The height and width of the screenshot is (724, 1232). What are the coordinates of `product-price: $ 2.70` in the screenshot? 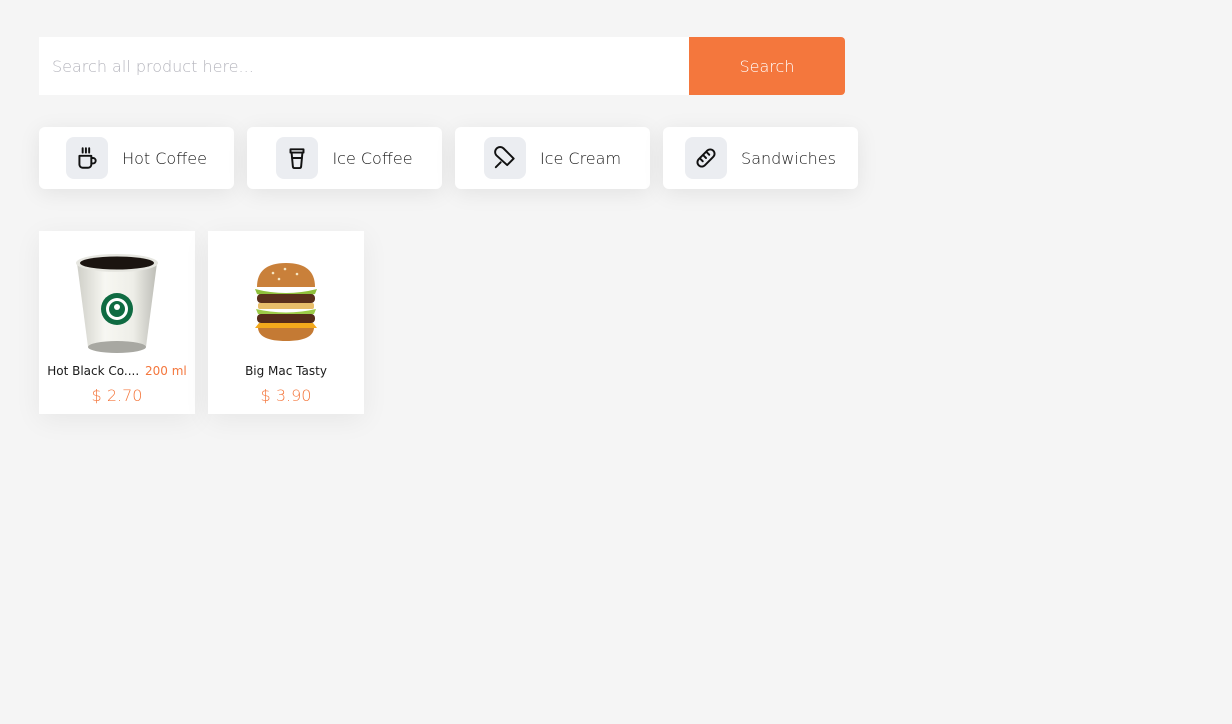 It's located at (117, 395).